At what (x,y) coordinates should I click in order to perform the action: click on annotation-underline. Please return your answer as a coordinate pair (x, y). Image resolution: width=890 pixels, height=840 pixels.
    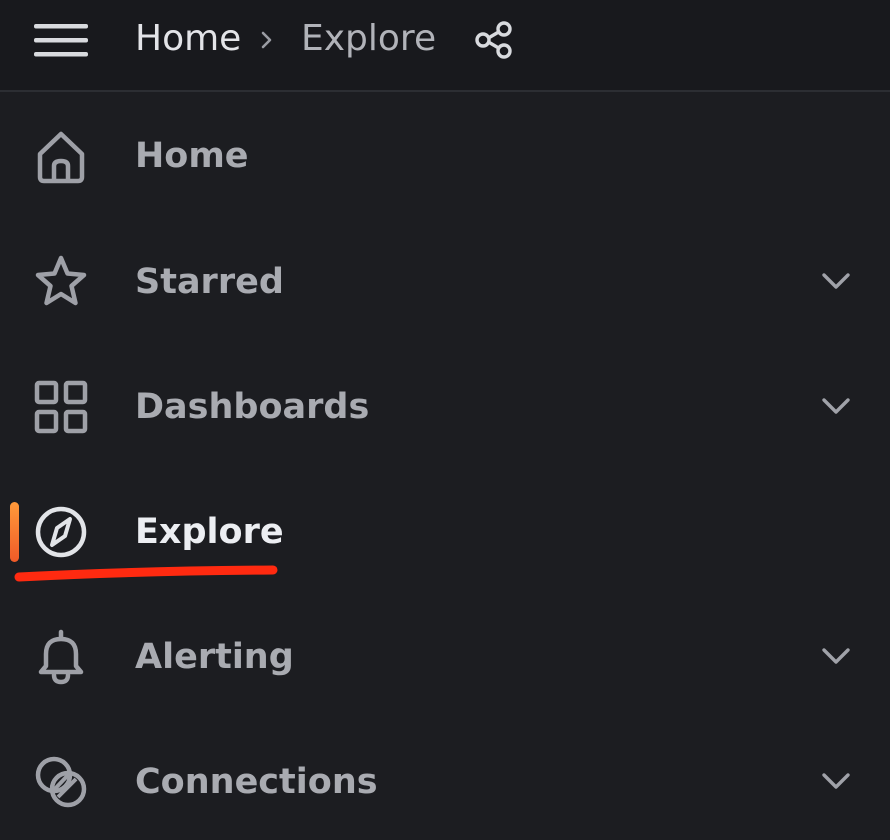
    Looking at the image, I should click on (146, 573).